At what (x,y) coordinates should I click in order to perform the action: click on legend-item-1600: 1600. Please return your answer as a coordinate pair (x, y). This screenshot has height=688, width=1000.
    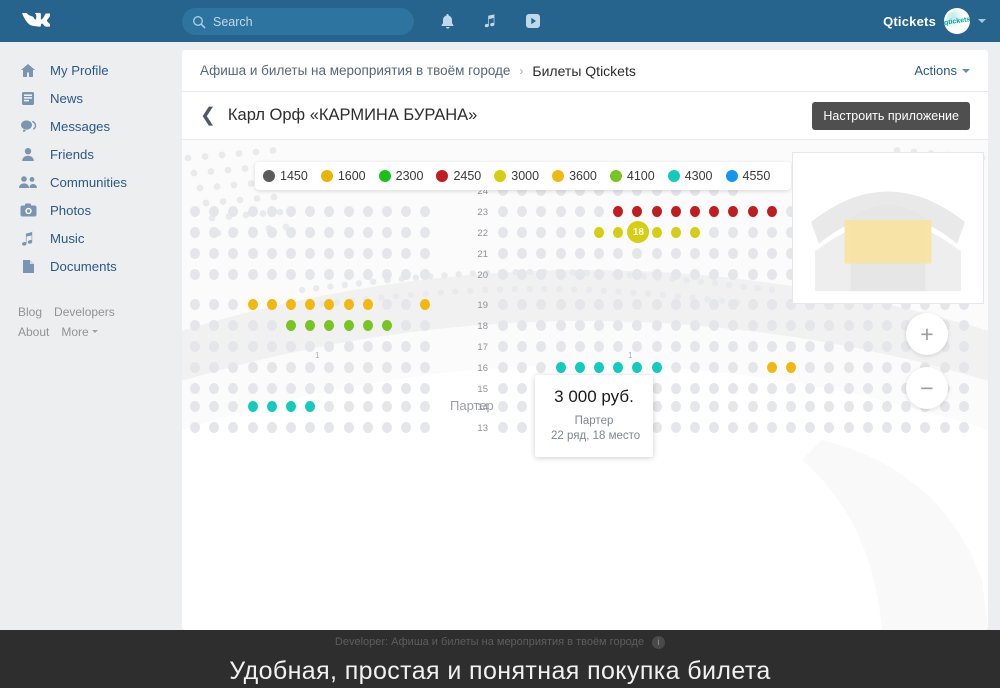
    Looking at the image, I should click on (343, 176).